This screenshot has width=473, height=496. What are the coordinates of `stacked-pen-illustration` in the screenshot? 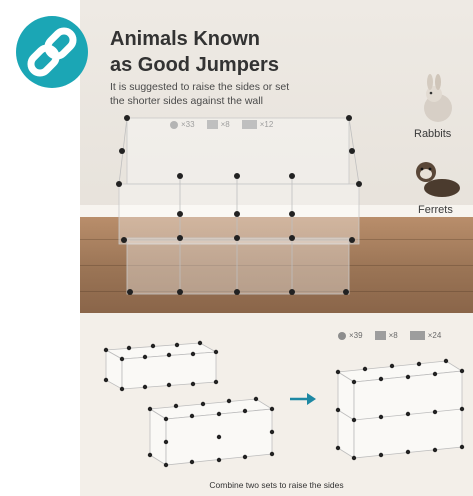 It's located at (400, 409).